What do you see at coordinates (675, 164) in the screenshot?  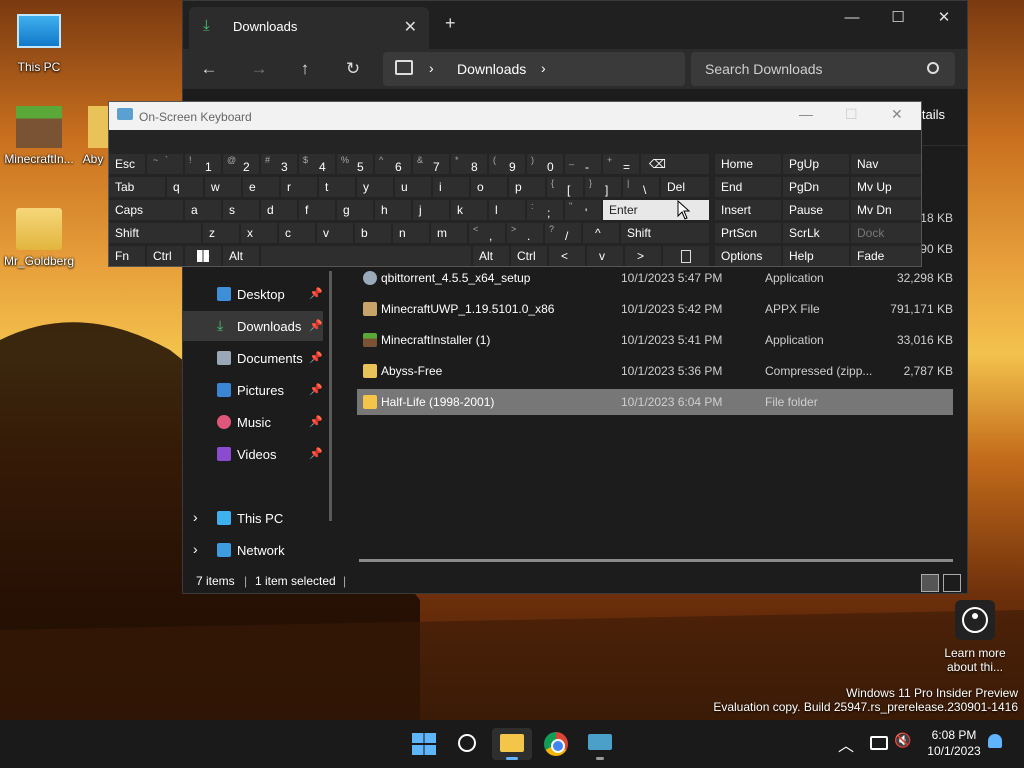 I see `key-backspace: ⌫` at bounding box center [675, 164].